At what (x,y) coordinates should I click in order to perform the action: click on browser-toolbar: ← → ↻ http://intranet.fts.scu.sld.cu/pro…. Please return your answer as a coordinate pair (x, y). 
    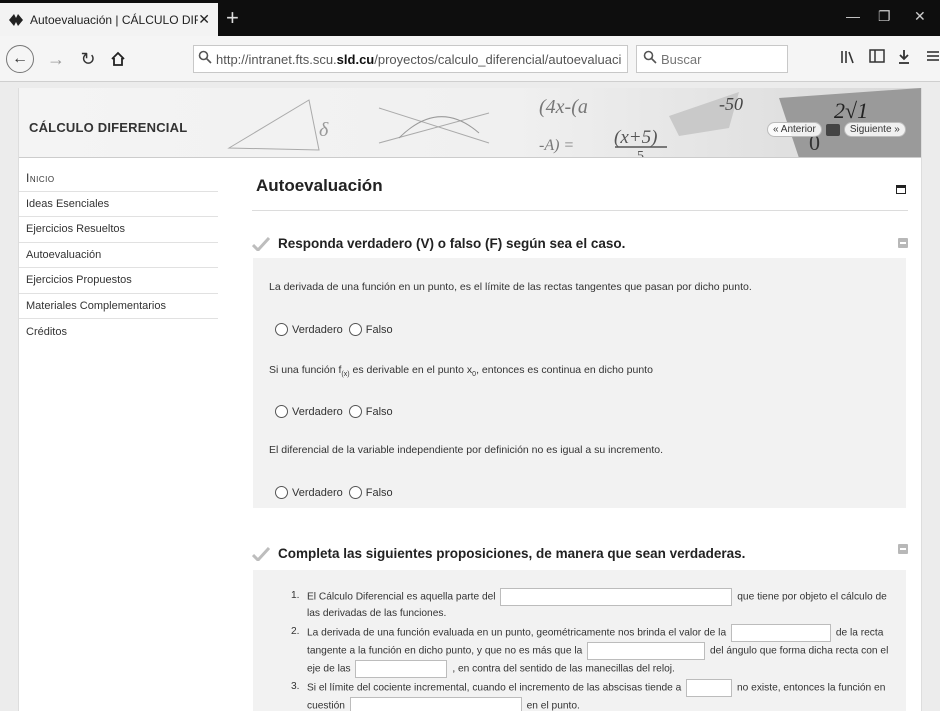
    Looking at the image, I should click on (470, 59).